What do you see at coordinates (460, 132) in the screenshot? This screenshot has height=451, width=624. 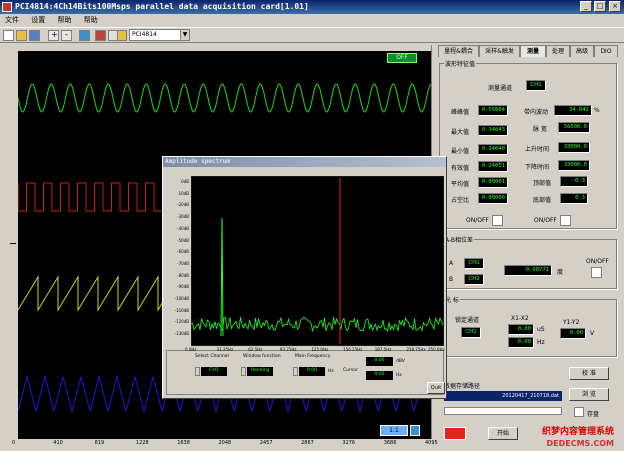 I see `max-label: 最大值` at bounding box center [460, 132].